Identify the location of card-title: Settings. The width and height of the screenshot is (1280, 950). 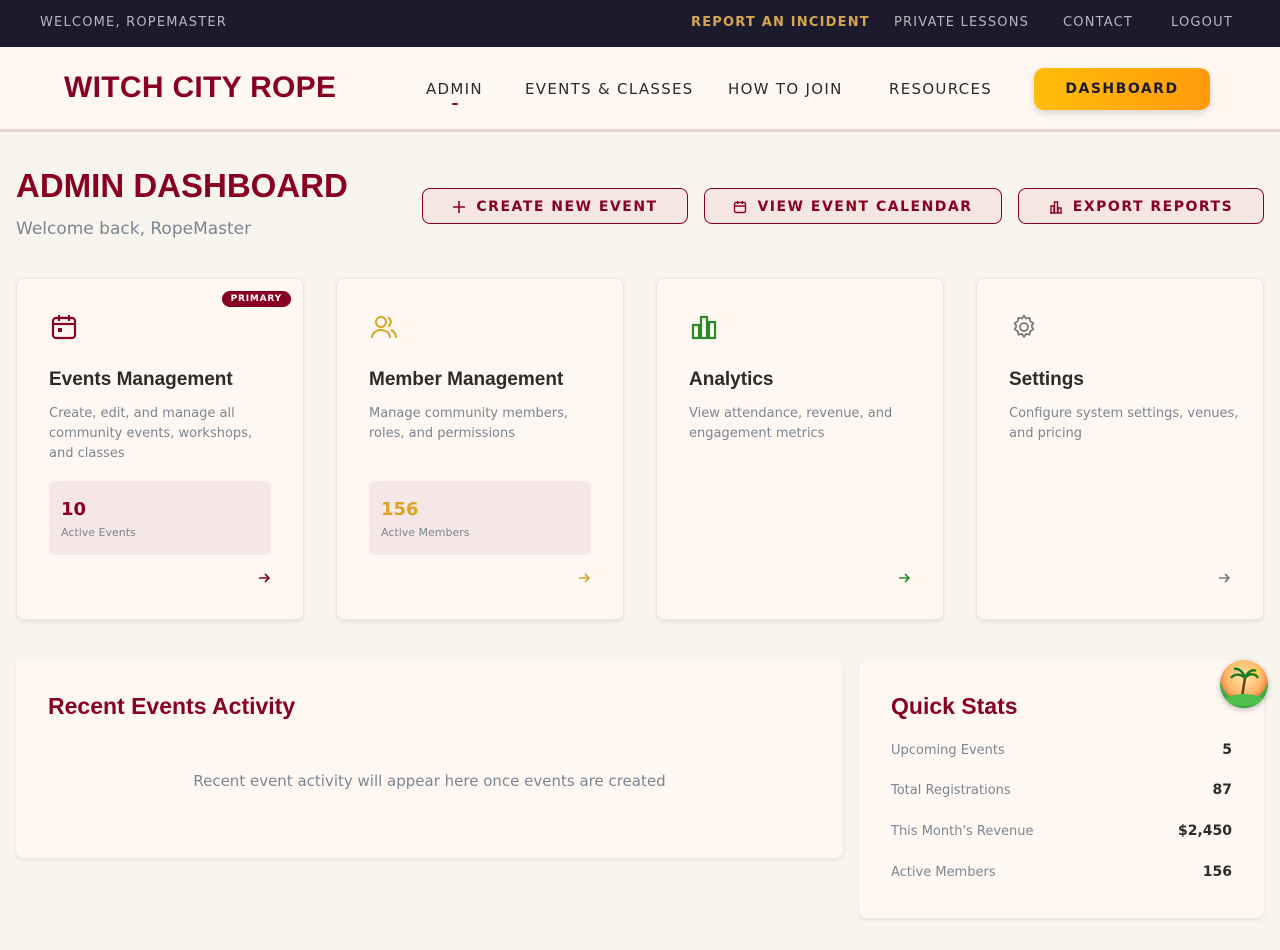
(1046, 379).